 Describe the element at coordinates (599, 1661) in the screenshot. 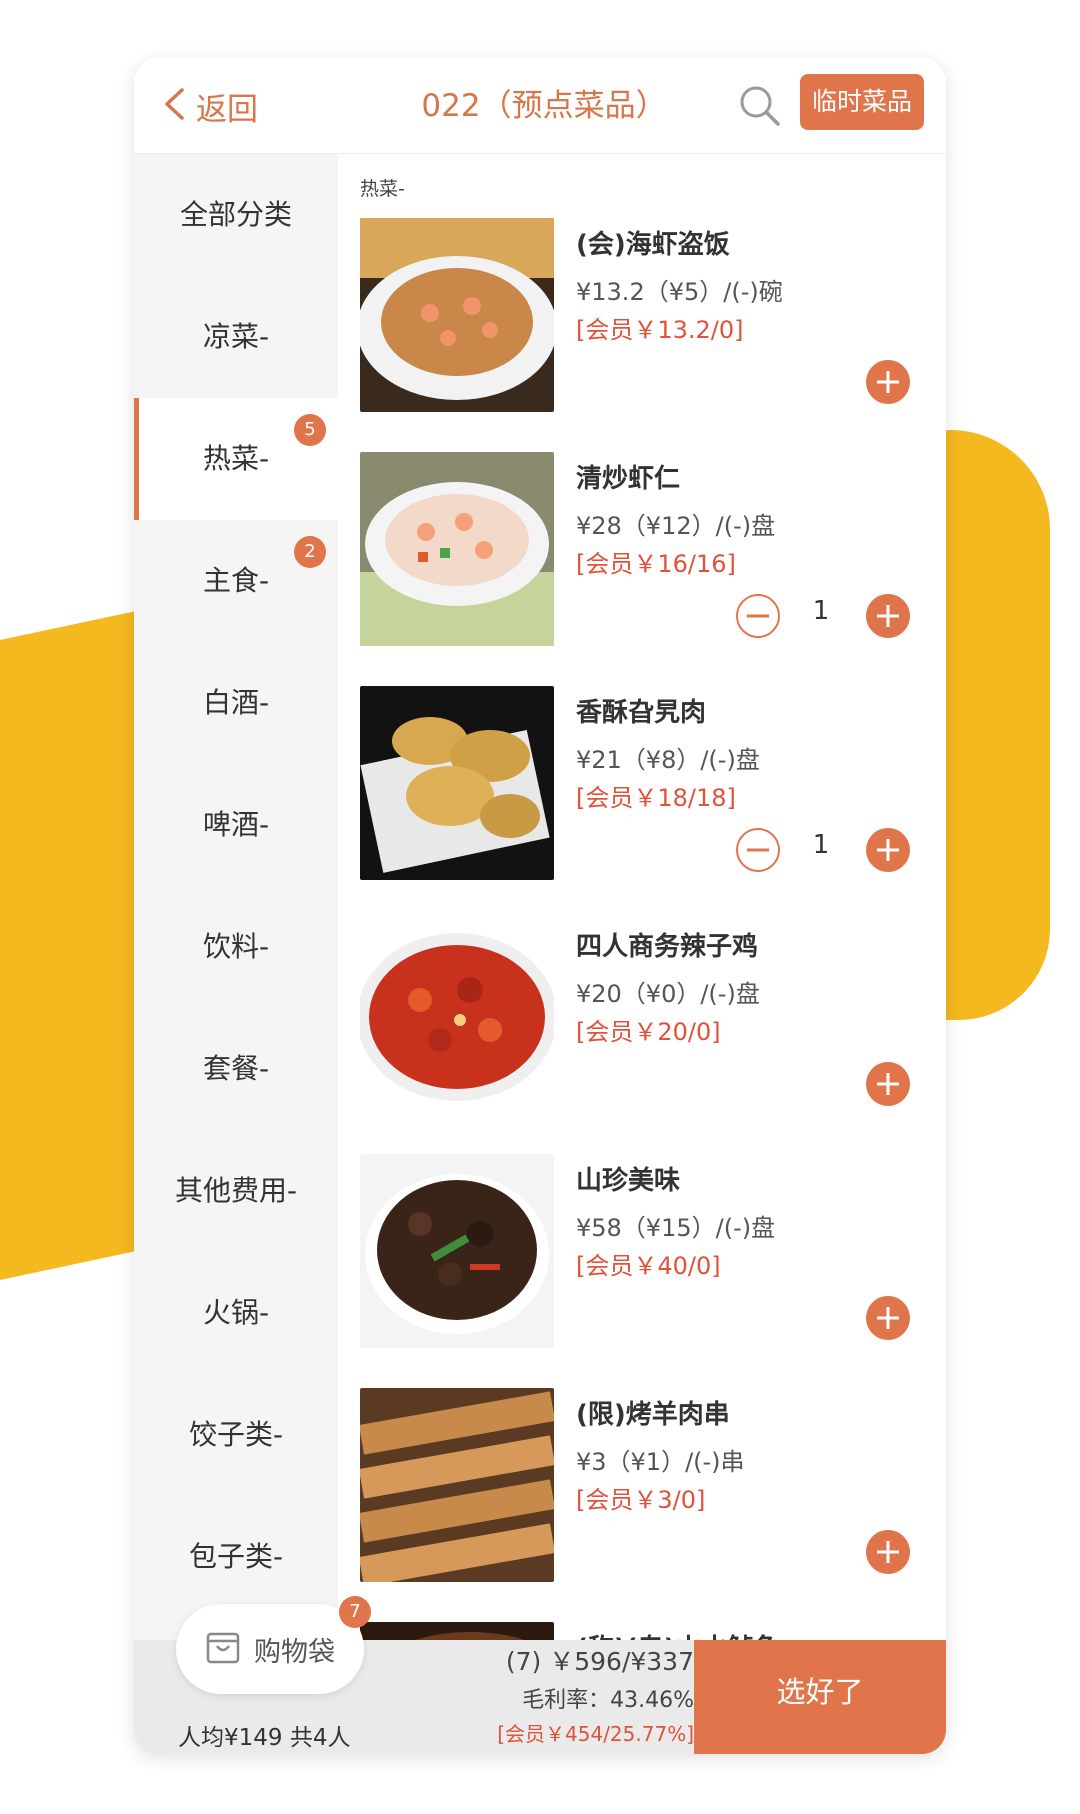

I see `total-amount: (7) ￥596/¥337` at that location.